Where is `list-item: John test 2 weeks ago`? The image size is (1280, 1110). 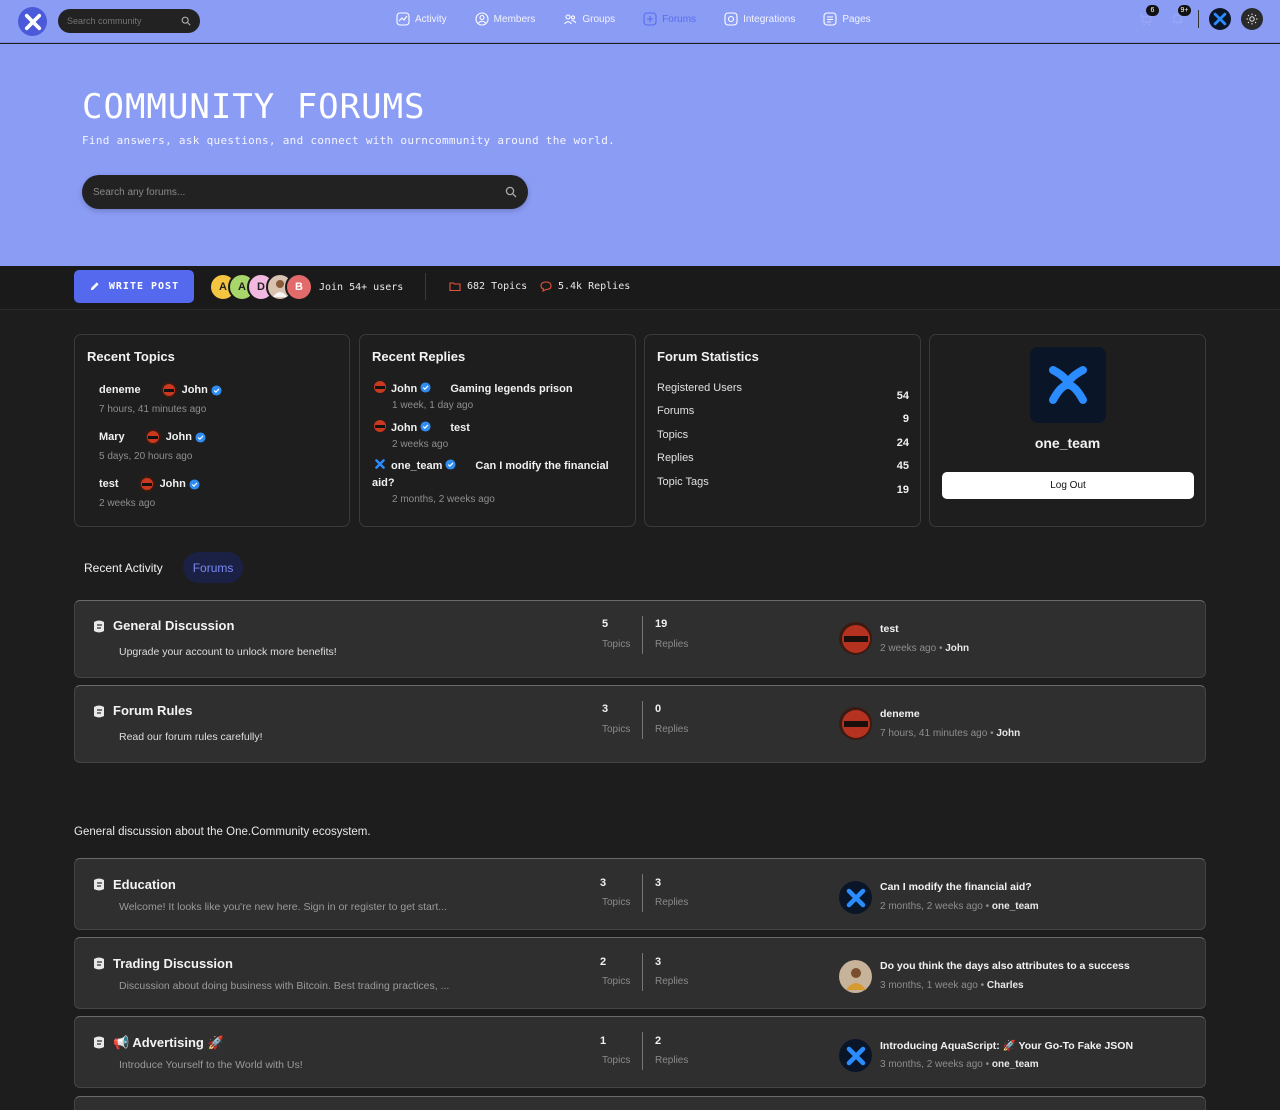 list-item: John test 2 weeks ago is located at coordinates (497, 434).